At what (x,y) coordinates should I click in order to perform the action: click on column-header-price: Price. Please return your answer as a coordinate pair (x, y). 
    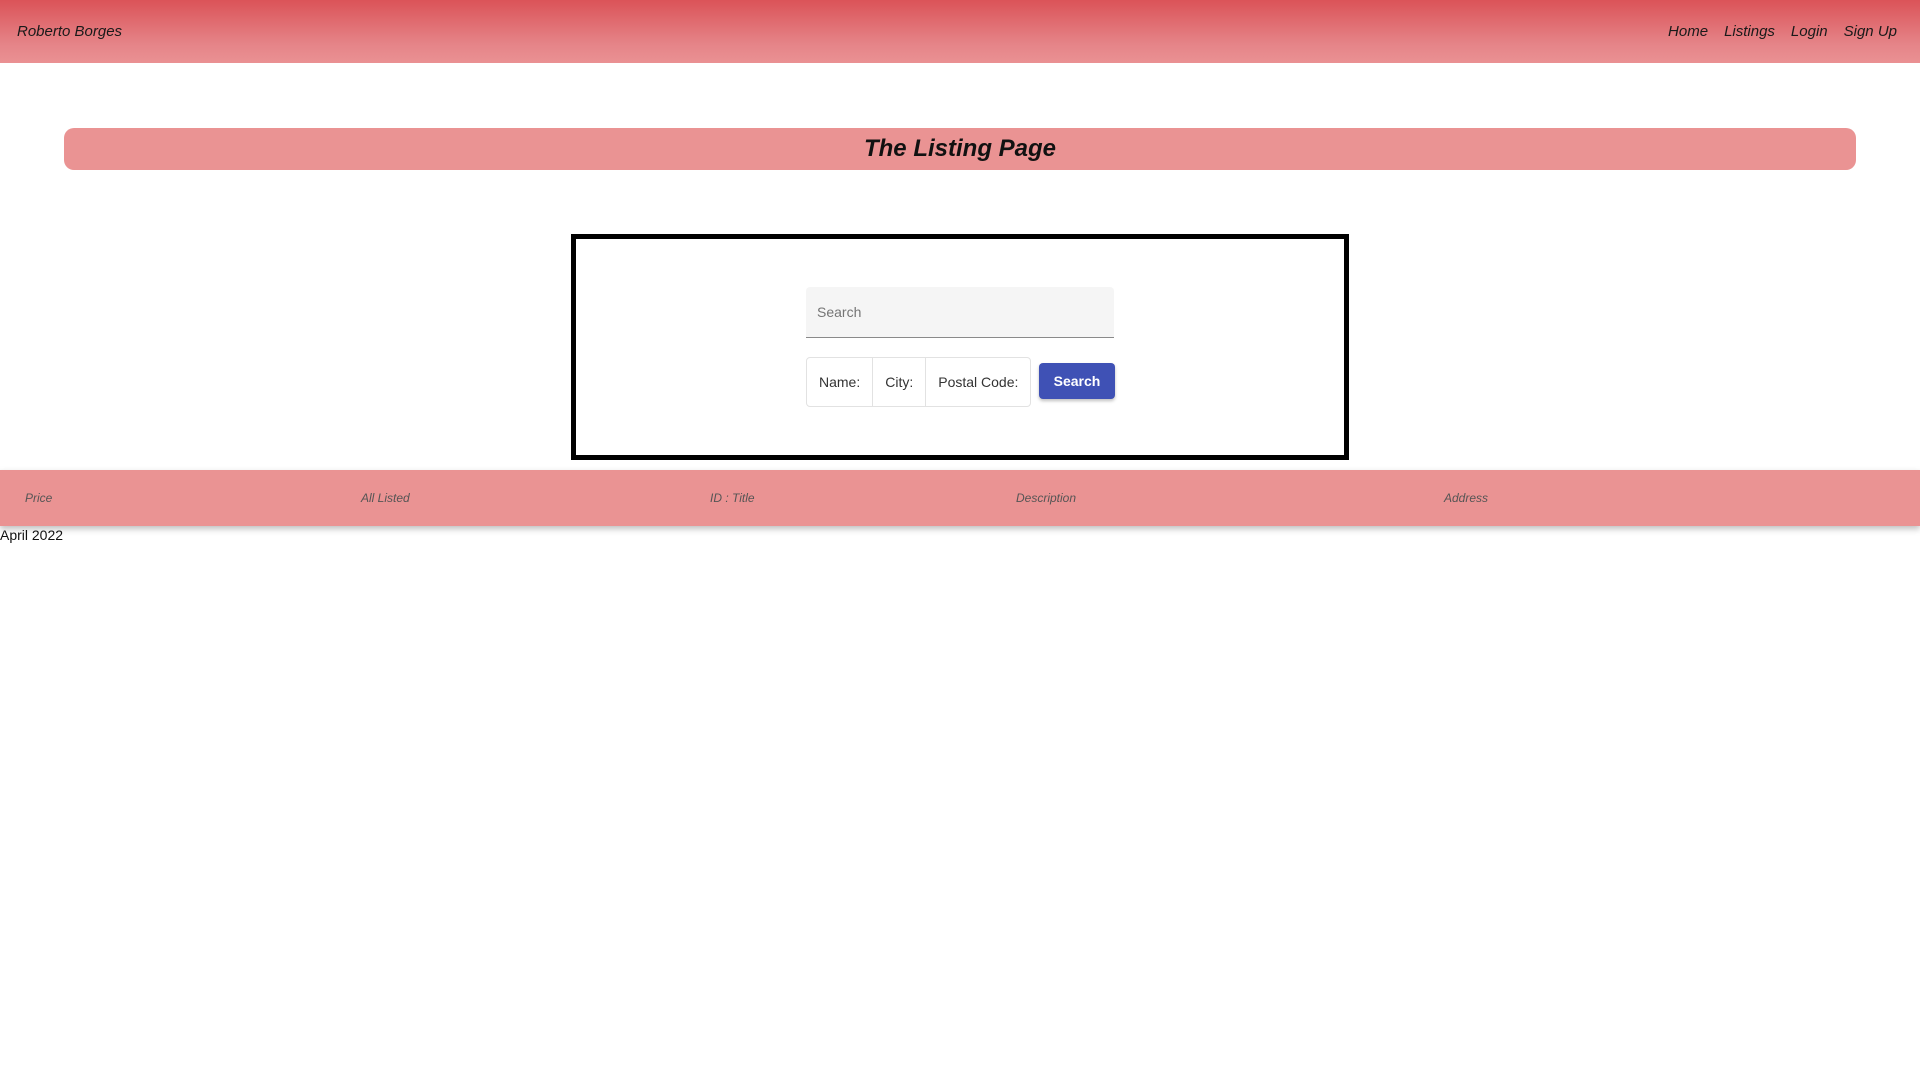
    Looking at the image, I should click on (38, 498).